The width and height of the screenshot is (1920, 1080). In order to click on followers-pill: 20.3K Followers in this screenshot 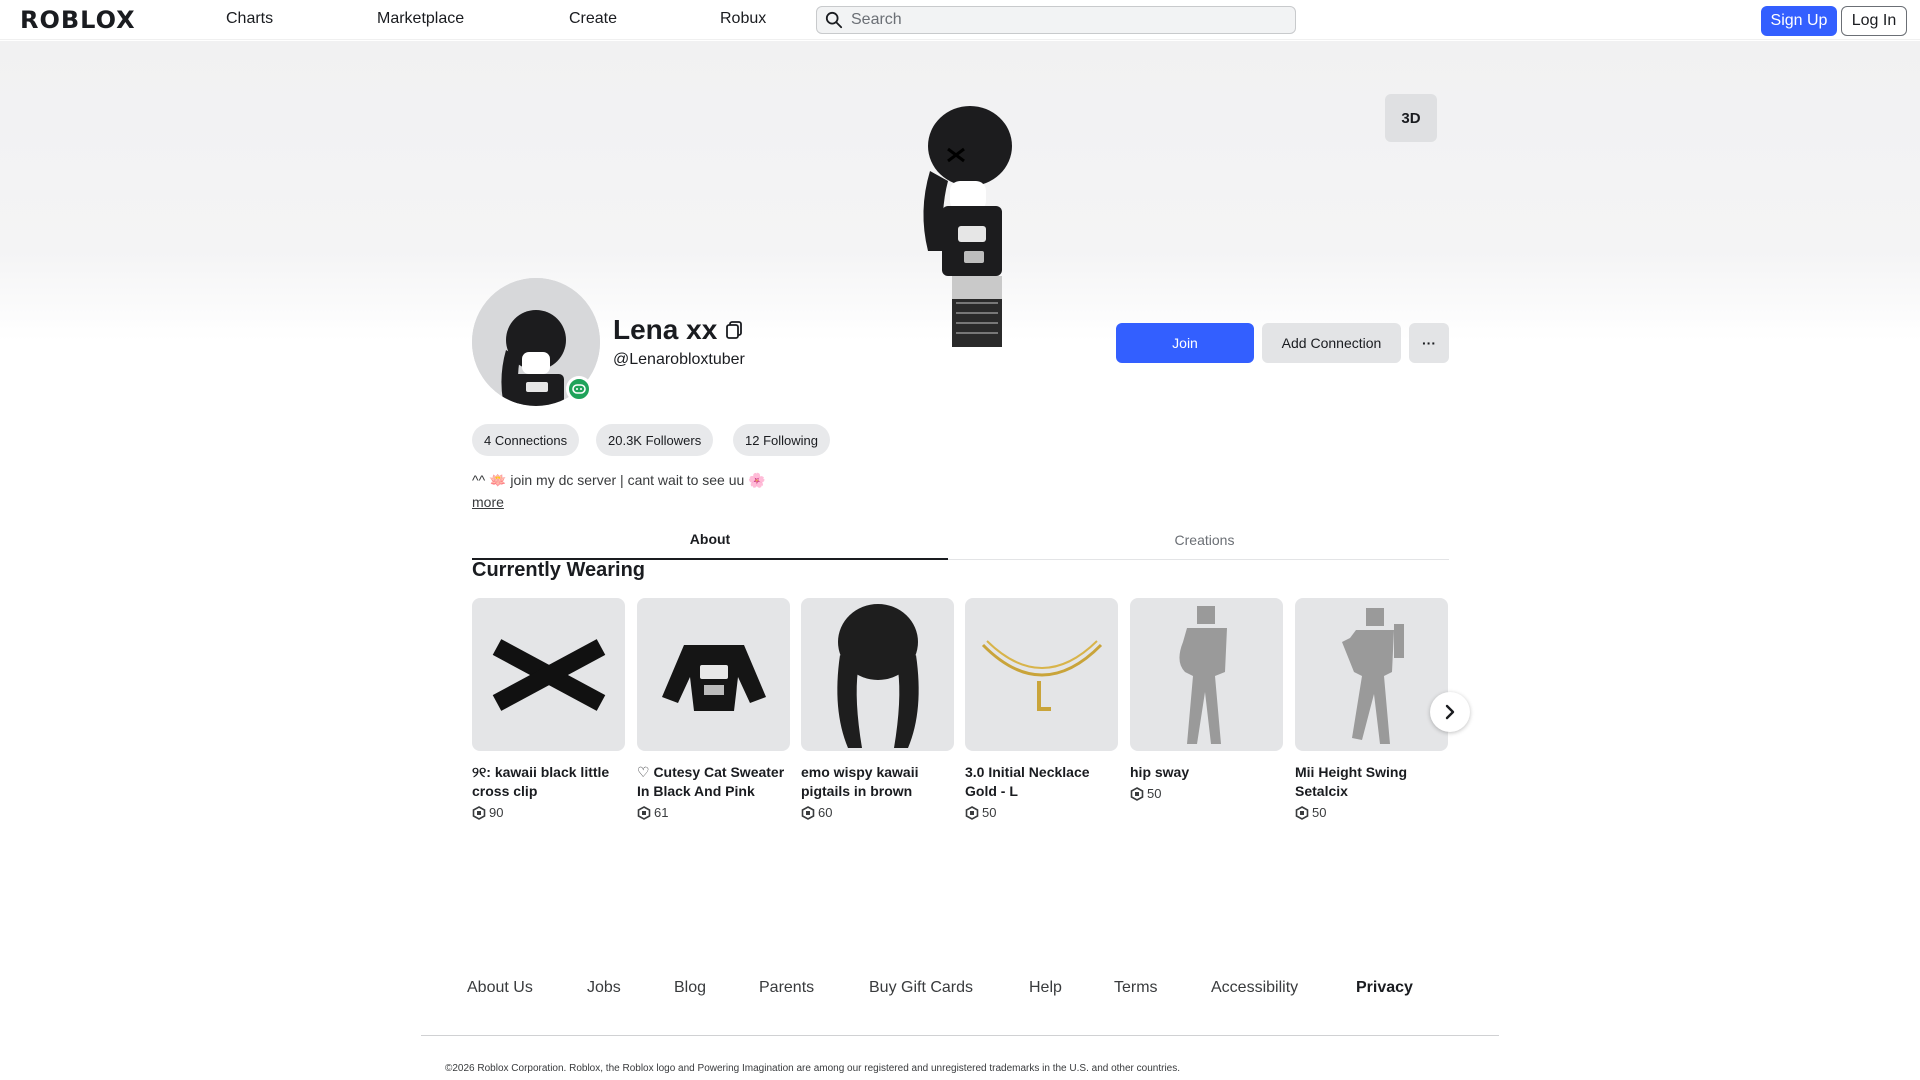, I will do `click(655, 440)`.